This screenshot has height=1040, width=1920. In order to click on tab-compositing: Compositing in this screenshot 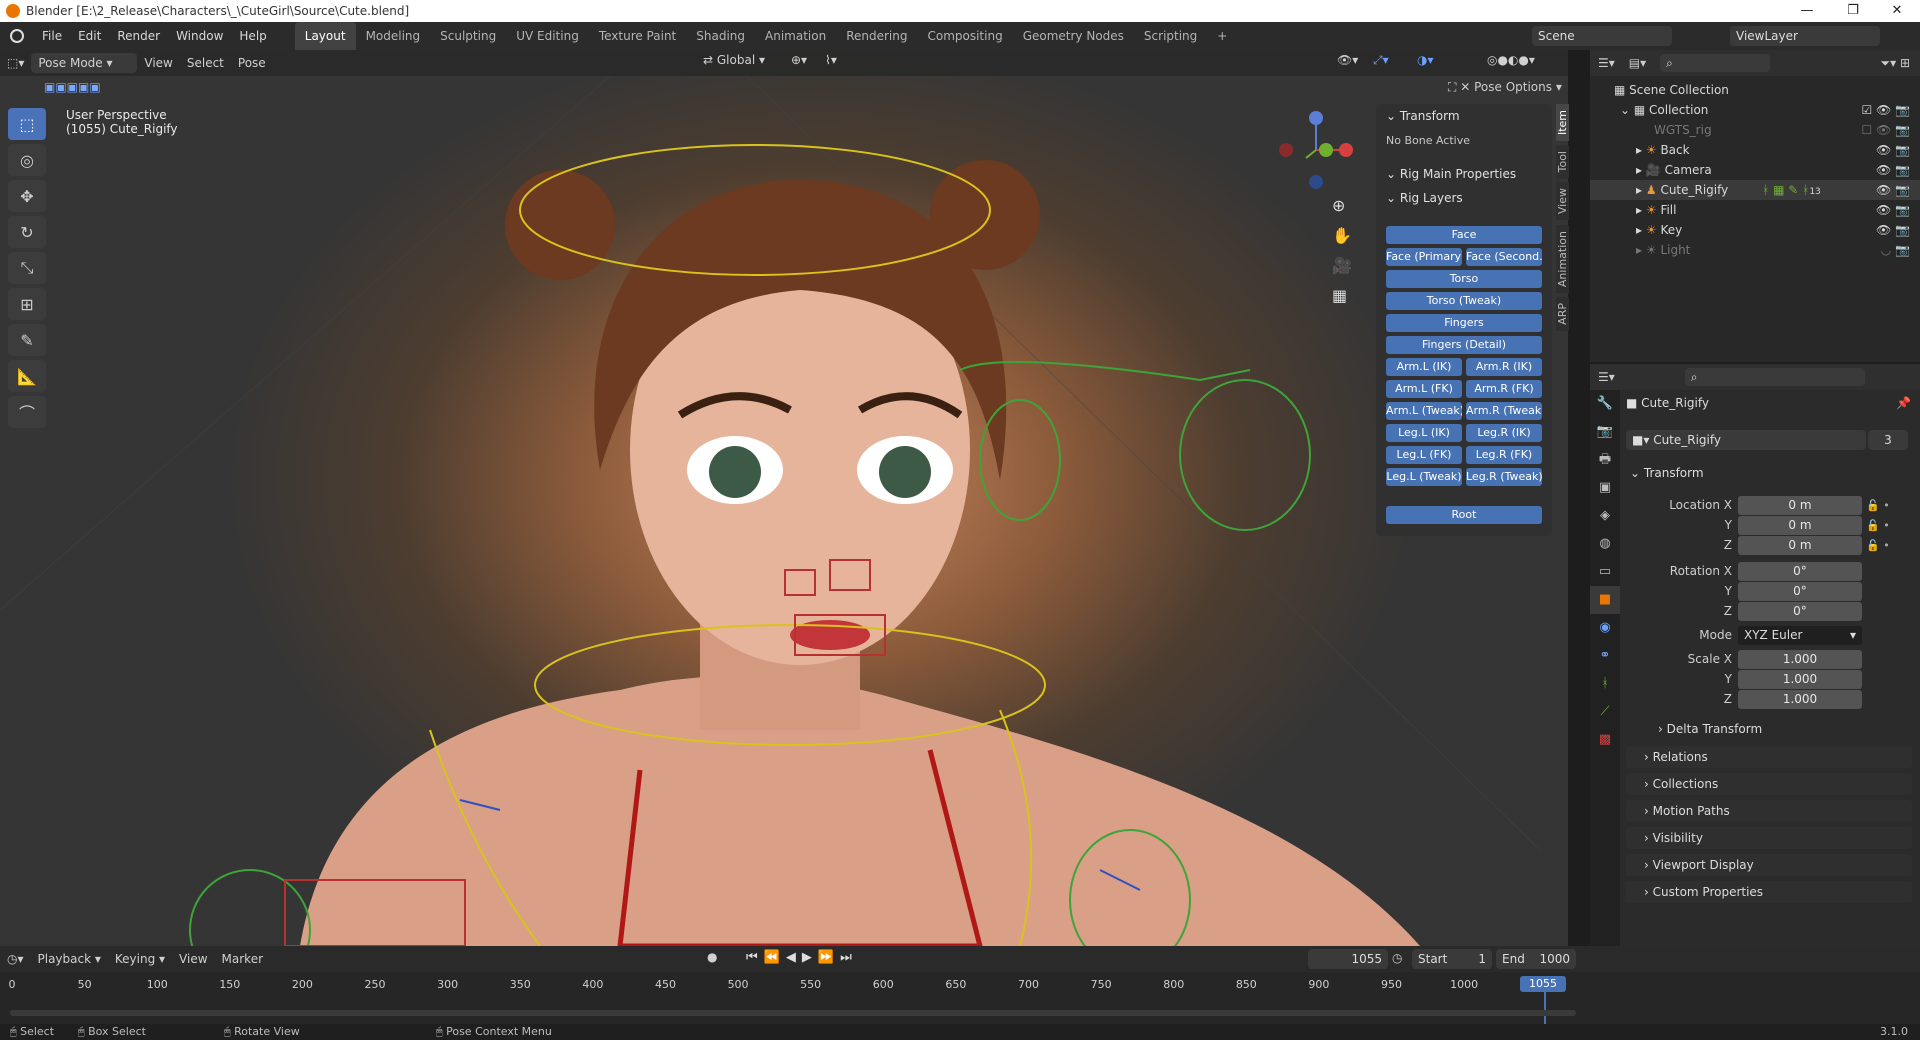, I will do `click(964, 36)`.